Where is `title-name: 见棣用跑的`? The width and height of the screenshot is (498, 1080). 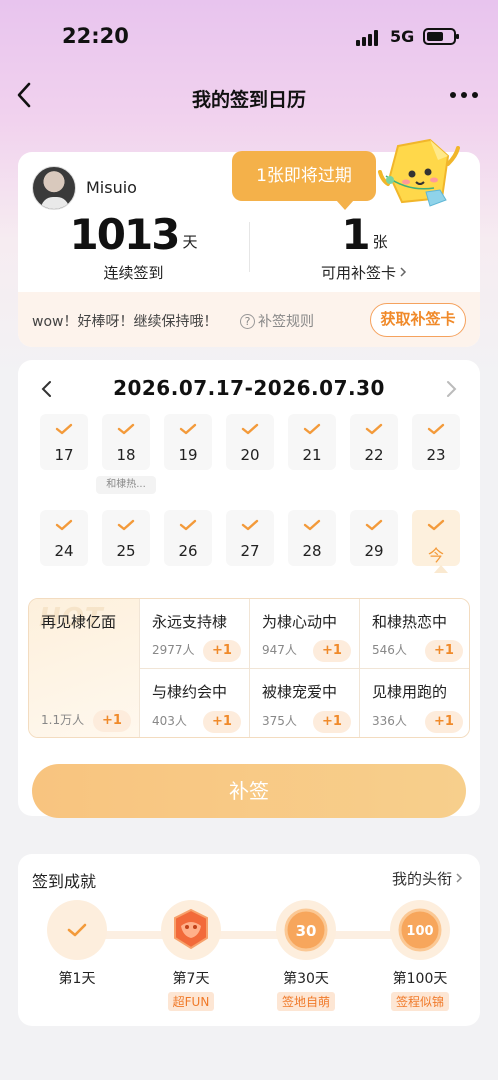 title-name: 见棣用跑的 is located at coordinates (410, 692).